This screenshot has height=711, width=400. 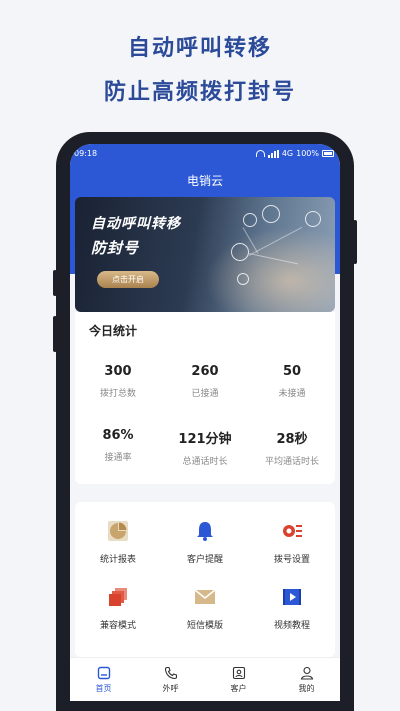 I want to click on app-title: 电销云, so click(x=204, y=181).